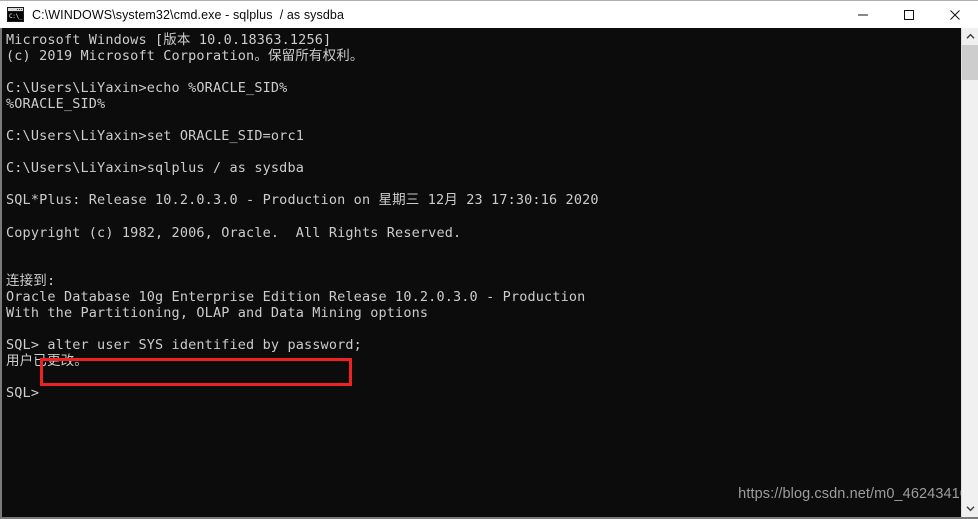 The height and width of the screenshot is (519, 978). I want to click on cmd-console-icon: C:\_, so click(15, 14).